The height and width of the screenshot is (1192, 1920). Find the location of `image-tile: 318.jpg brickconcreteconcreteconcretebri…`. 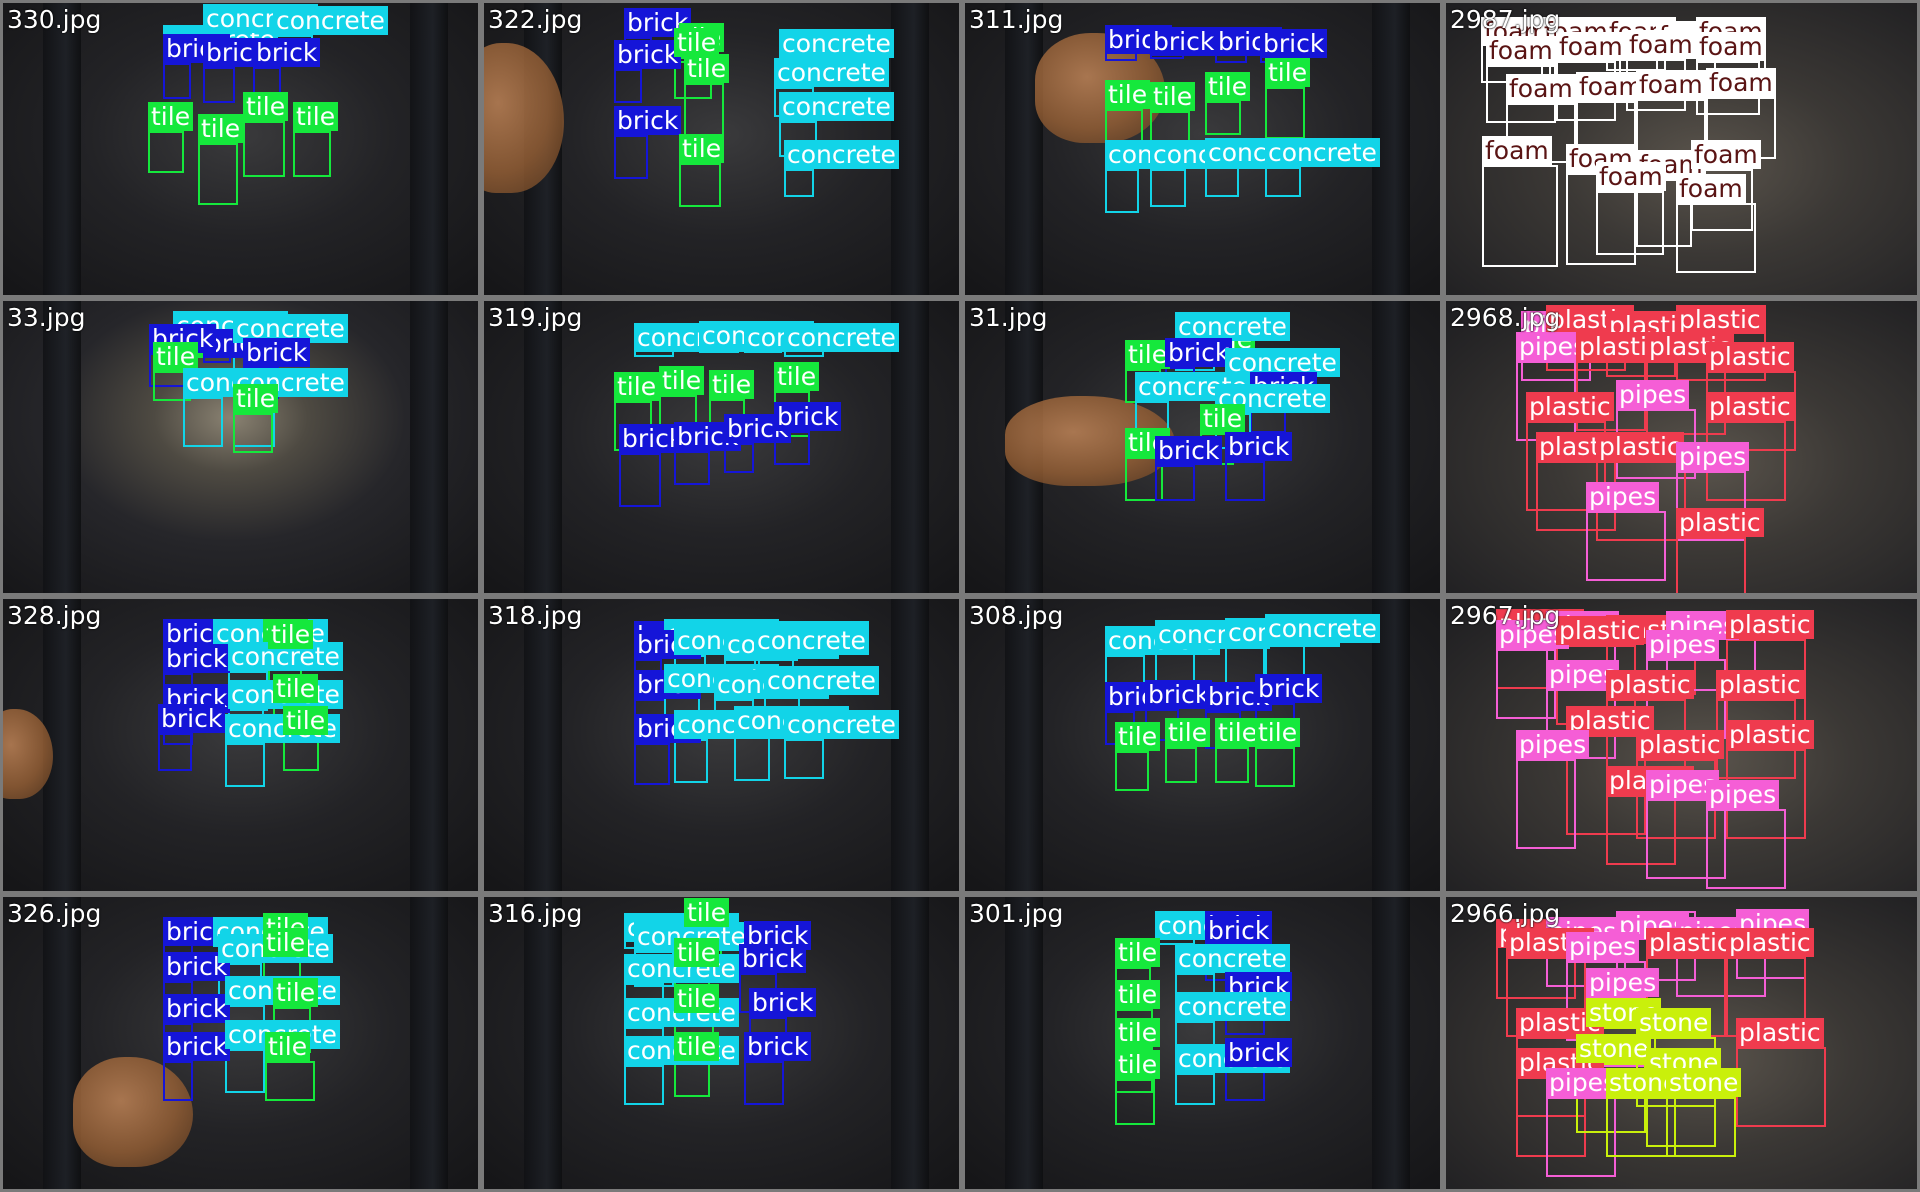

image-tile: 318.jpg brickconcreteconcreteconcretebri… is located at coordinates (721, 745).